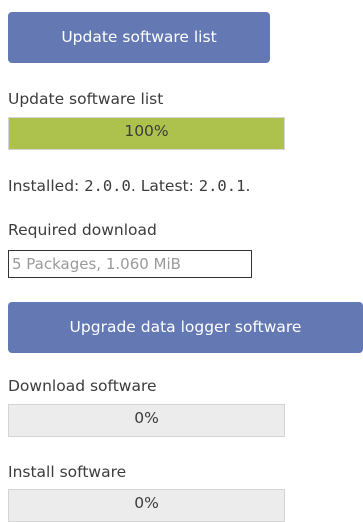 This screenshot has height=522, width=363. I want to click on upgrade-software-button: Upgrade data logger software, so click(185, 327).